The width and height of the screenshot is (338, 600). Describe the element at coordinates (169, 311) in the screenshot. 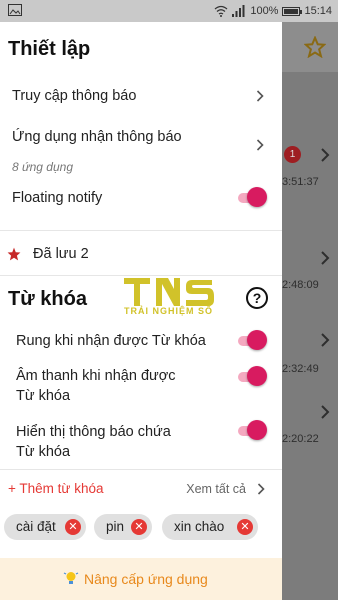

I see `watermark-tagline: TRẢI NGHIỆM SỐ` at that location.